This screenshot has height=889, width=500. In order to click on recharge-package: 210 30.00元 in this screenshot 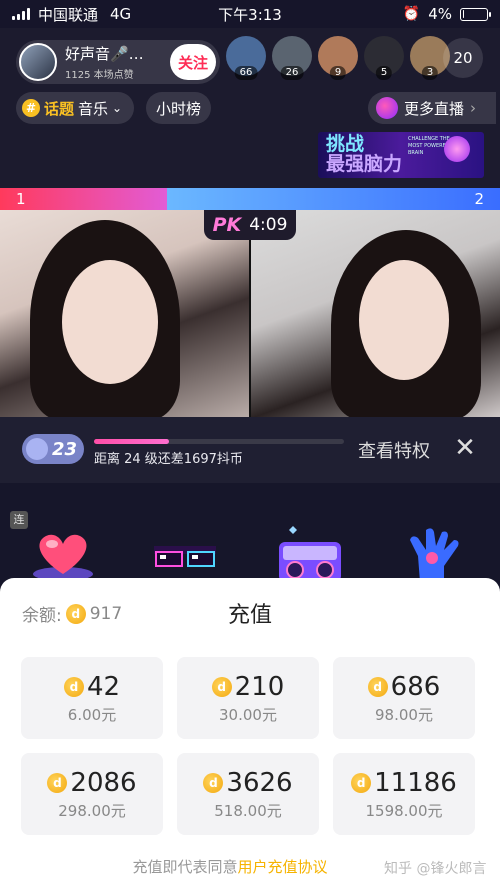, I will do `click(248, 698)`.